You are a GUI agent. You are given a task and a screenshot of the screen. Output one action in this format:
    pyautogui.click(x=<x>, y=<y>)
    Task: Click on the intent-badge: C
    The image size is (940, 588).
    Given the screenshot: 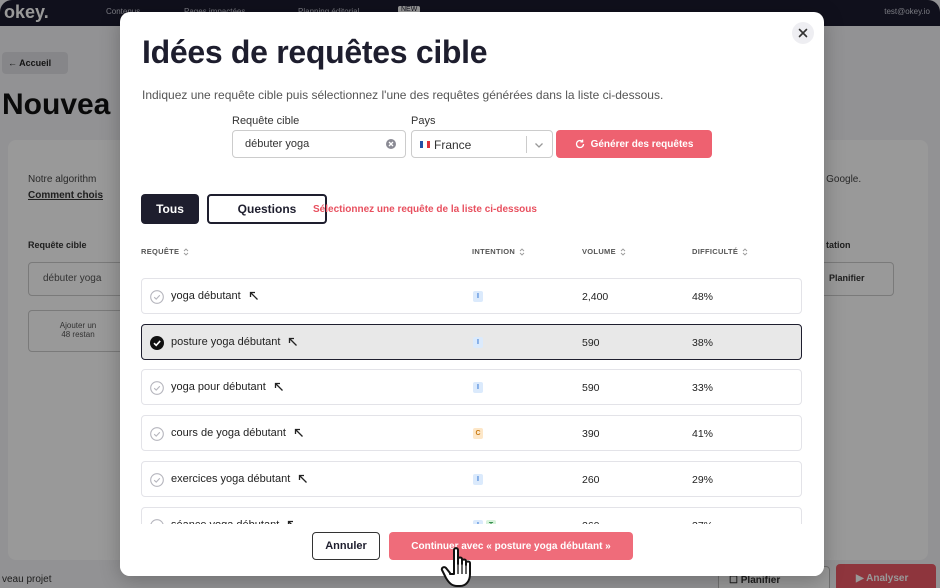 What is the action you would take?
    pyautogui.click(x=478, y=434)
    